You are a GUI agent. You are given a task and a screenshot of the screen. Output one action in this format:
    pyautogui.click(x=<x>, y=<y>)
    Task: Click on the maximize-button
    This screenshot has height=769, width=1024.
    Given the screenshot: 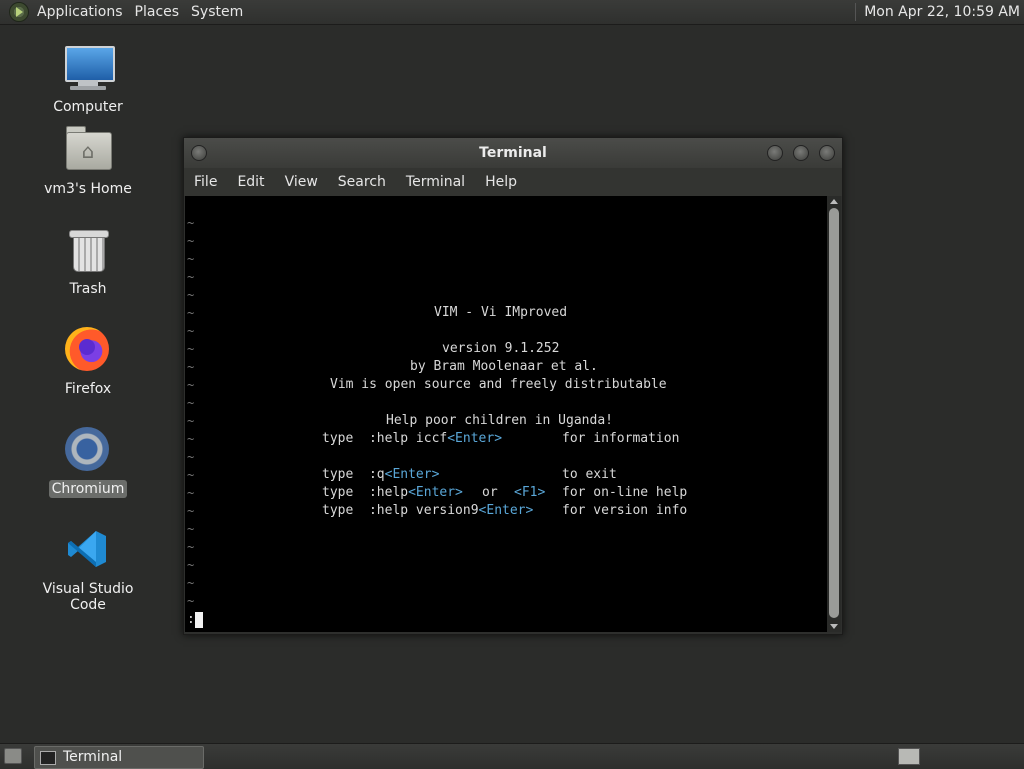 What is the action you would take?
    pyautogui.click(x=801, y=153)
    